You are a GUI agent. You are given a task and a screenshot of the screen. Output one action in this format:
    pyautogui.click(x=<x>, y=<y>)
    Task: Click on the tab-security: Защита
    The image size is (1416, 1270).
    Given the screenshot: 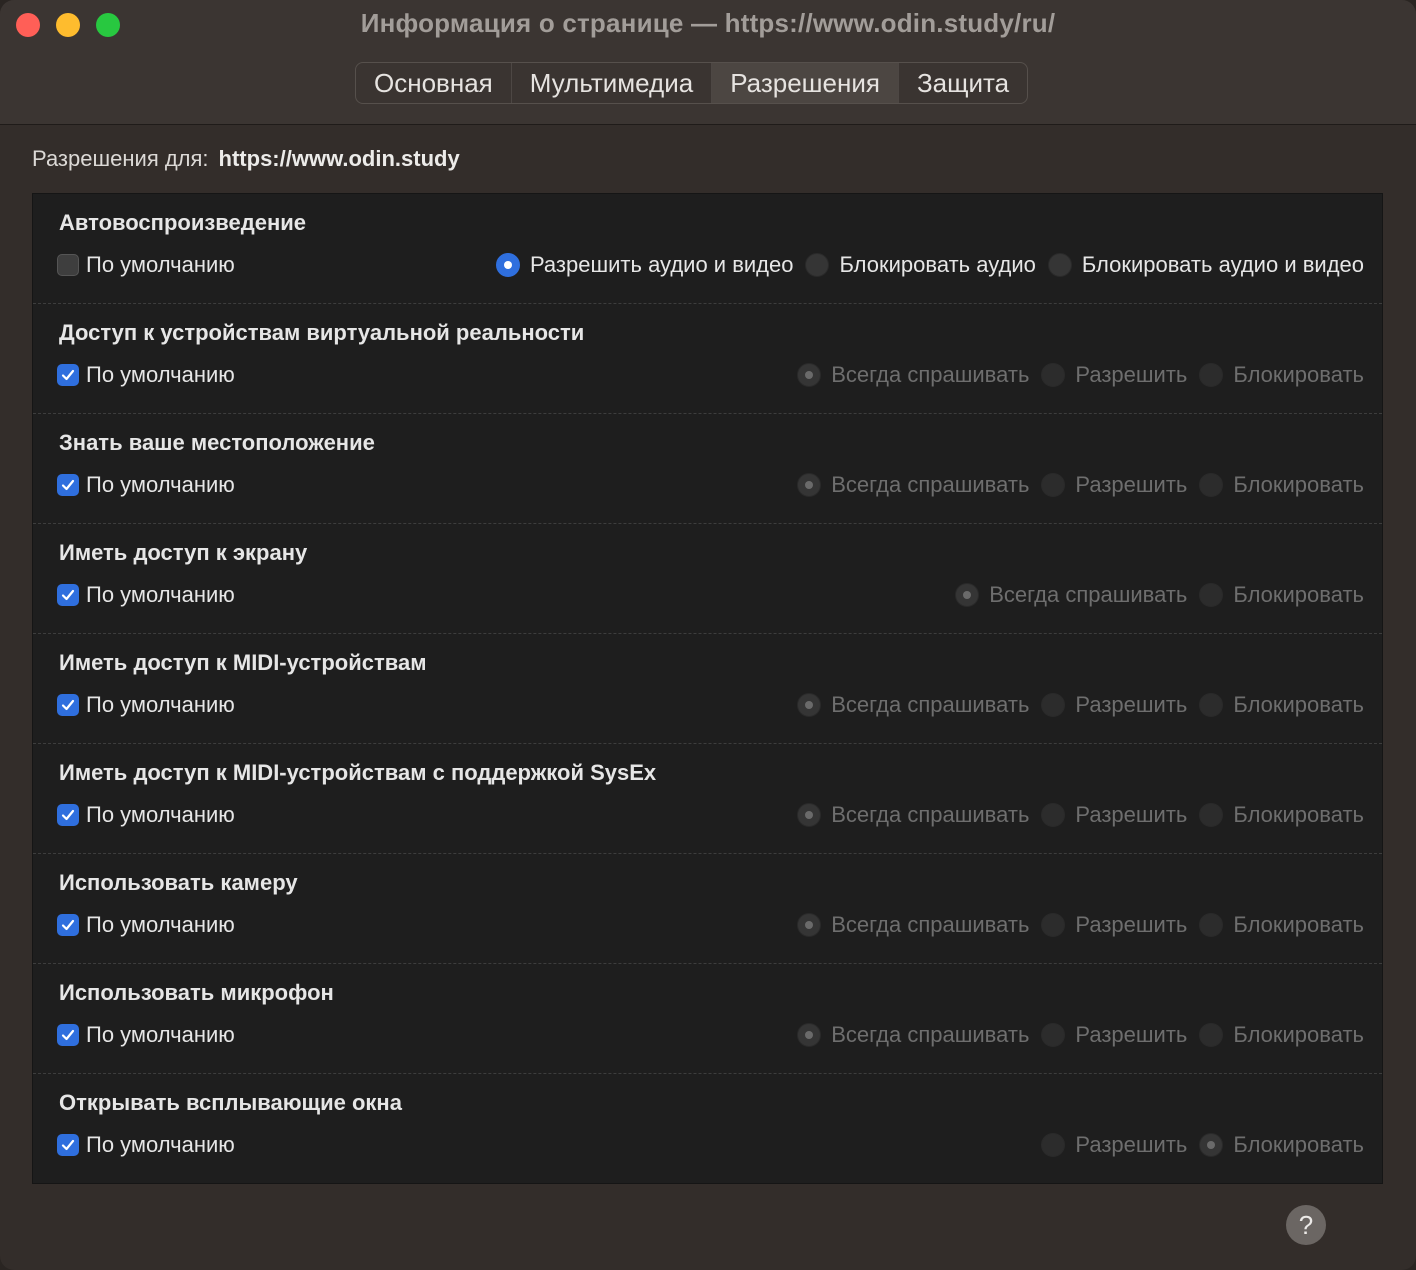 What is the action you would take?
    pyautogui.click(x=963, y=83)
    